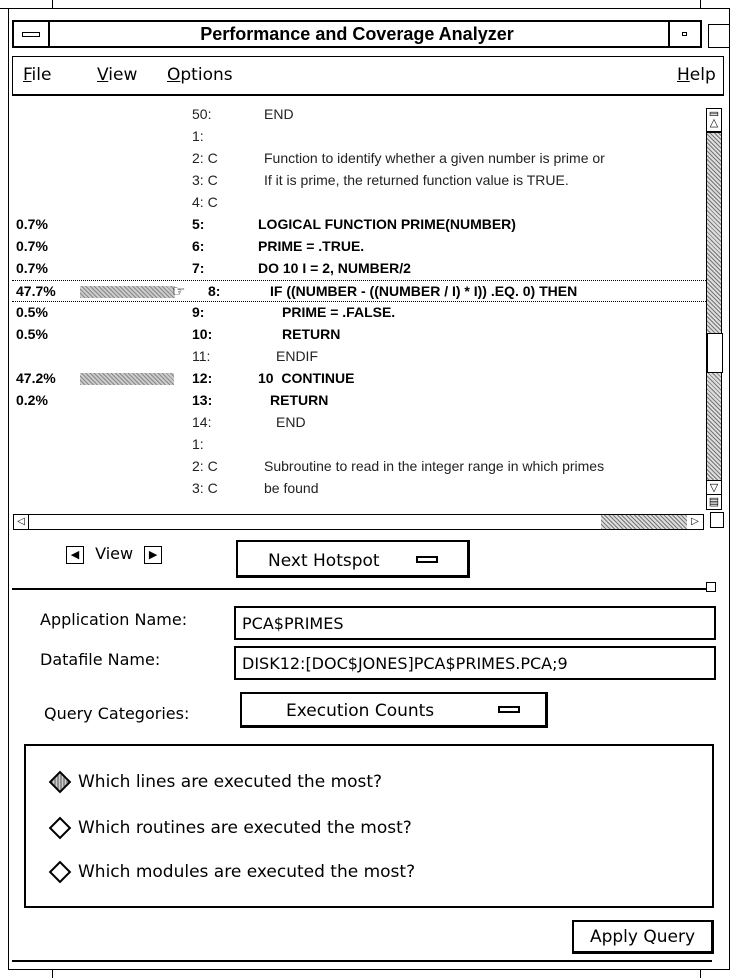 Image resolution: width=738 pixels, height=978 pixels. Describe the element at coordinates (37, 75) in the screenshot. I see `menu-file: File` at that location.